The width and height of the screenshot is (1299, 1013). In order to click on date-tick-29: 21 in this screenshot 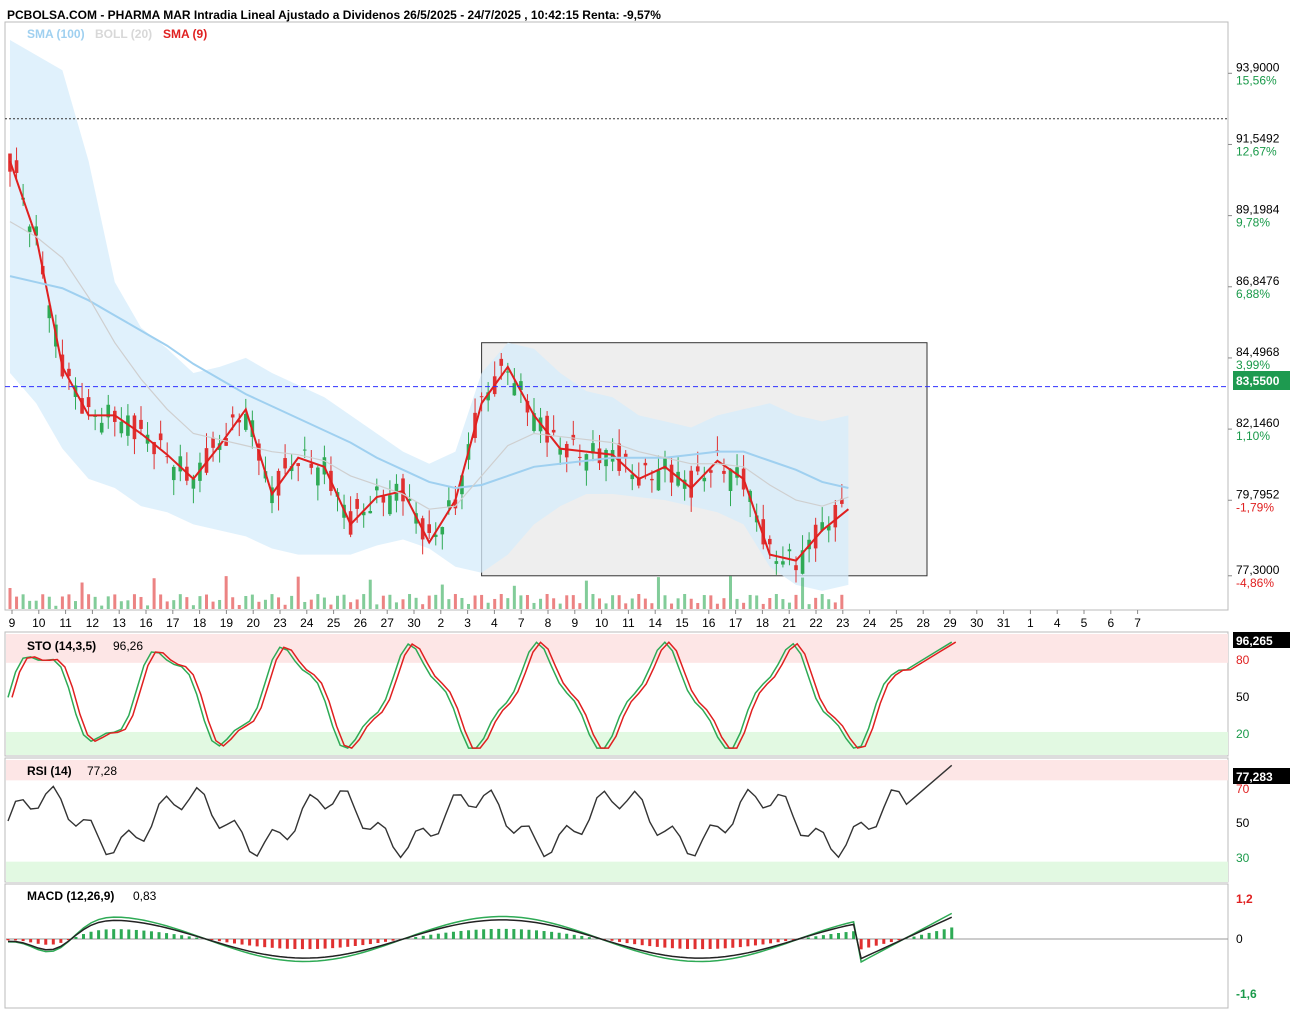, I will do `click(790, 623)`.